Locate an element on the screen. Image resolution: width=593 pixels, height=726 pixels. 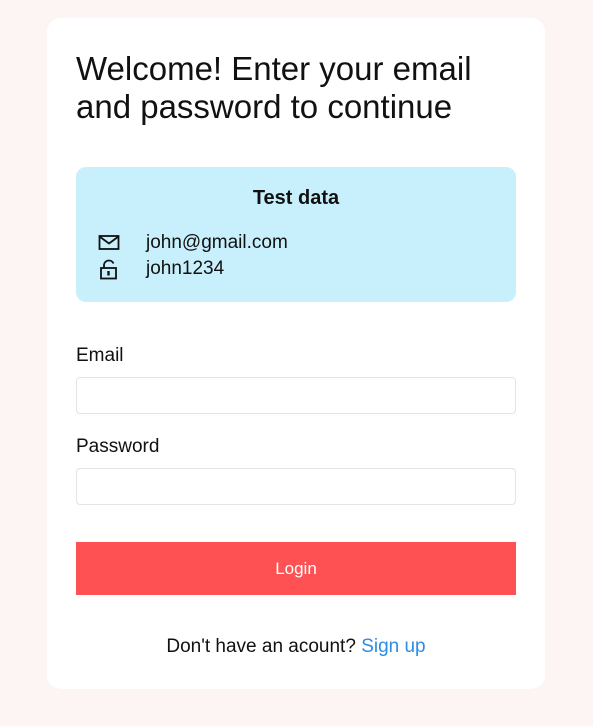
test-data-heading: Test data is located at coordinates (296, 198).